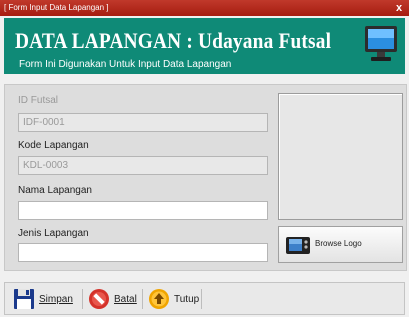  What do you see at coordinates (399, 8) in the screenshot?
I see `close-window-button: x` at bounding box center [399, 8].